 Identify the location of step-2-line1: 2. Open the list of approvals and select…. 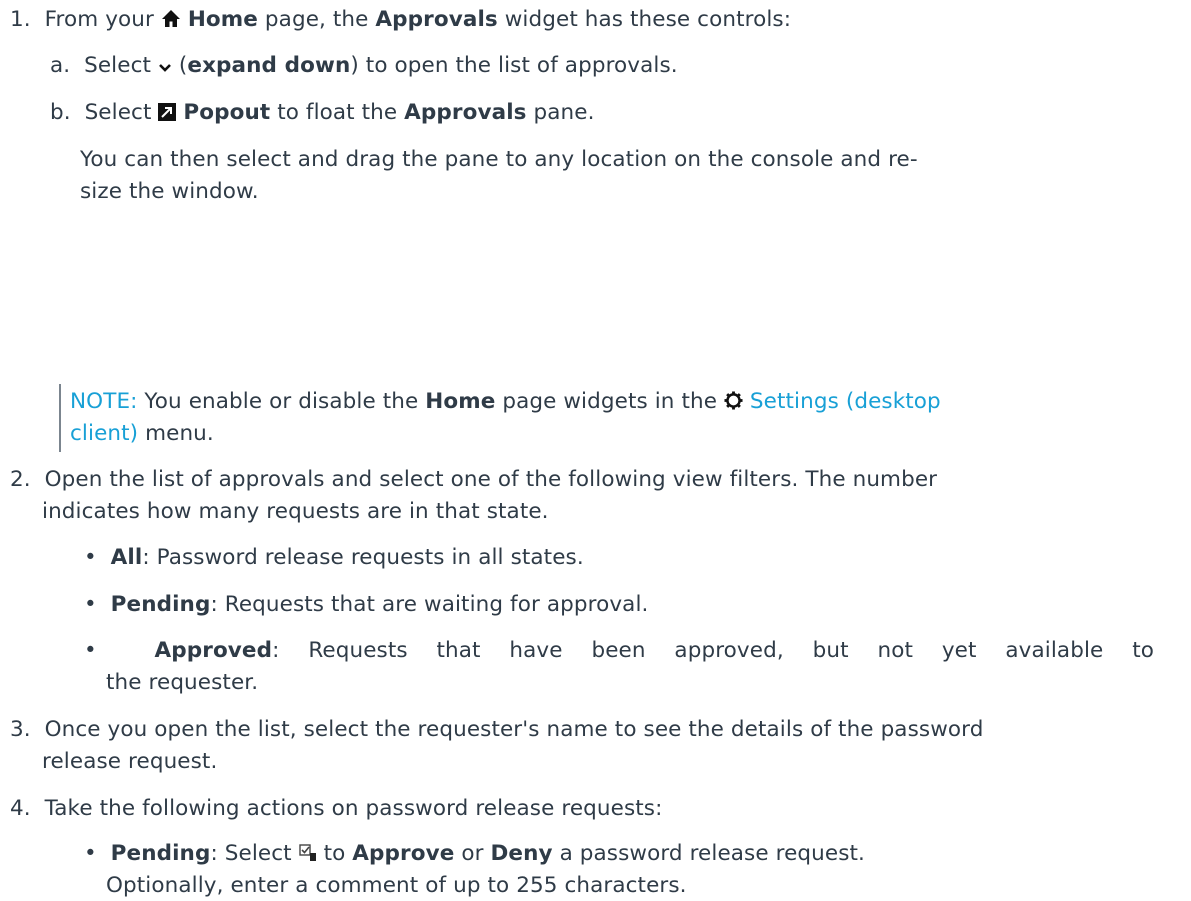
(474, 479).